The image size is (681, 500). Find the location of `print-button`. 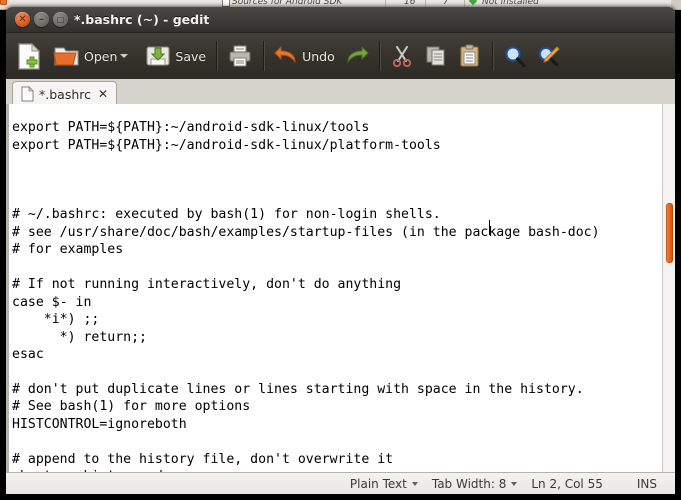

print-button is located at coordinates (240, 56).